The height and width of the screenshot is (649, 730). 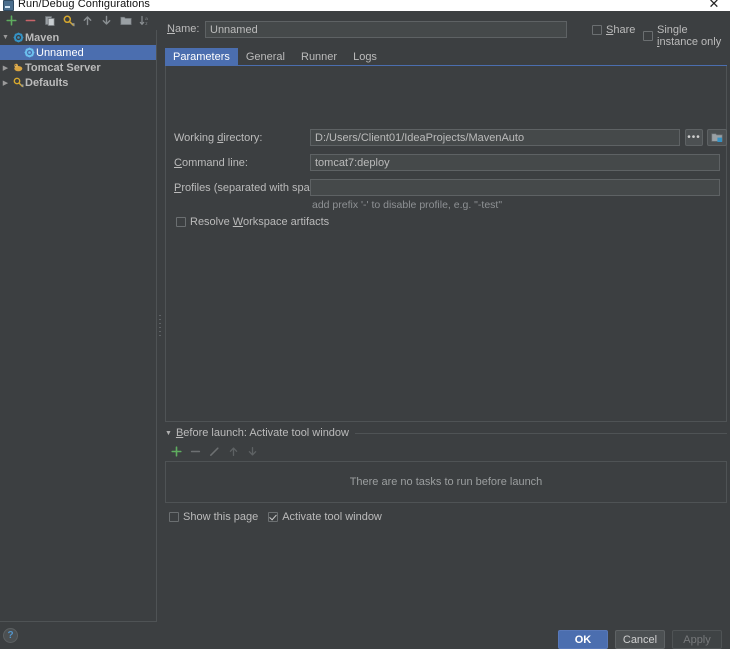 I want to click on tomcat-icon, so click(x=18, y=67).